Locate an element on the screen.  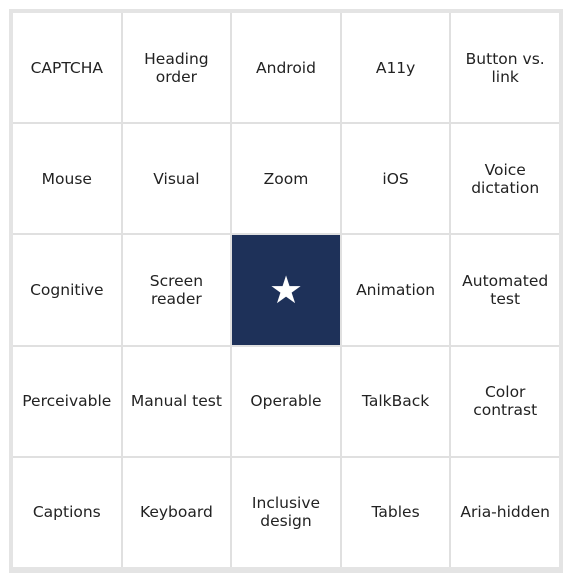
bingo-cell-label: TalkBack is located at coordinates (395, 401).